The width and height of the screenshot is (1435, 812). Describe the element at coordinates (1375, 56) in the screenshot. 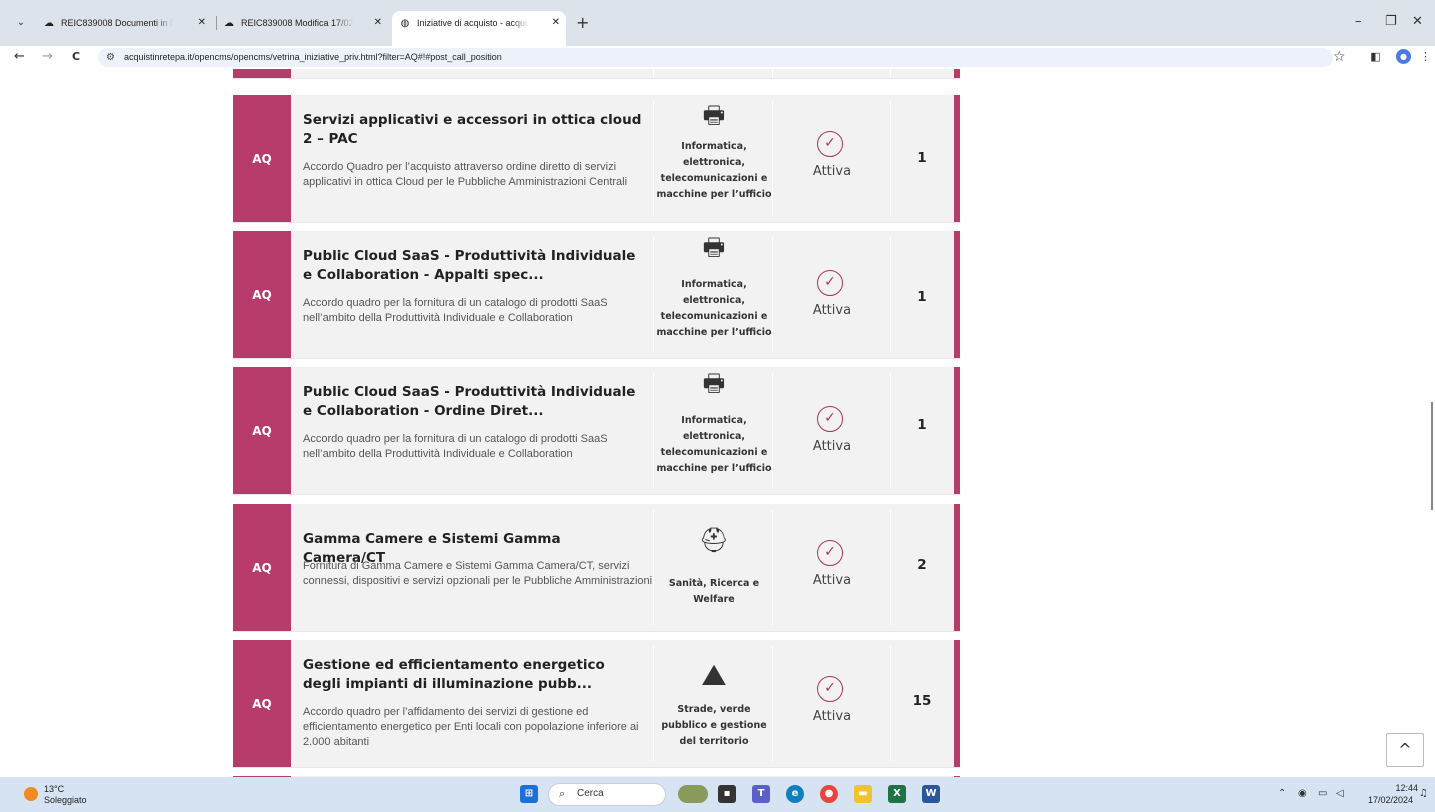

I see `side-panel-icon: ◧` at that location.